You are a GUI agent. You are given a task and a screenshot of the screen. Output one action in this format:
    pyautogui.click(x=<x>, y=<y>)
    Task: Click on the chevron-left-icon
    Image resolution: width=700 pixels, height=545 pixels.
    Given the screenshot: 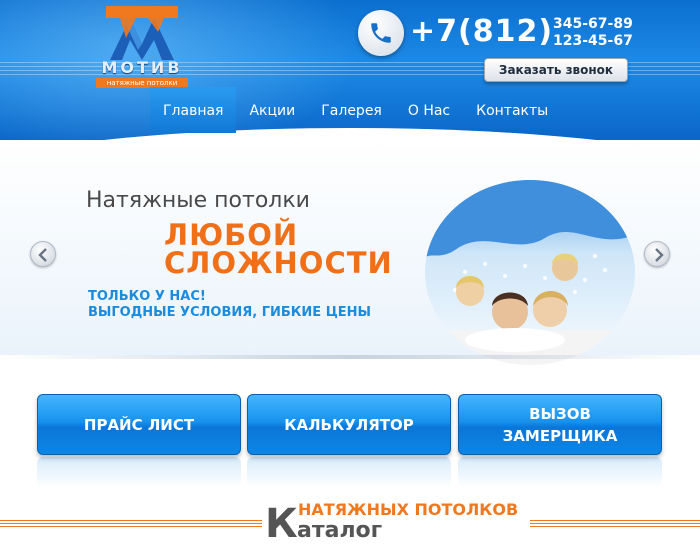 What is the action you would take?
    pyautogui.click(x=42, y=255)
    